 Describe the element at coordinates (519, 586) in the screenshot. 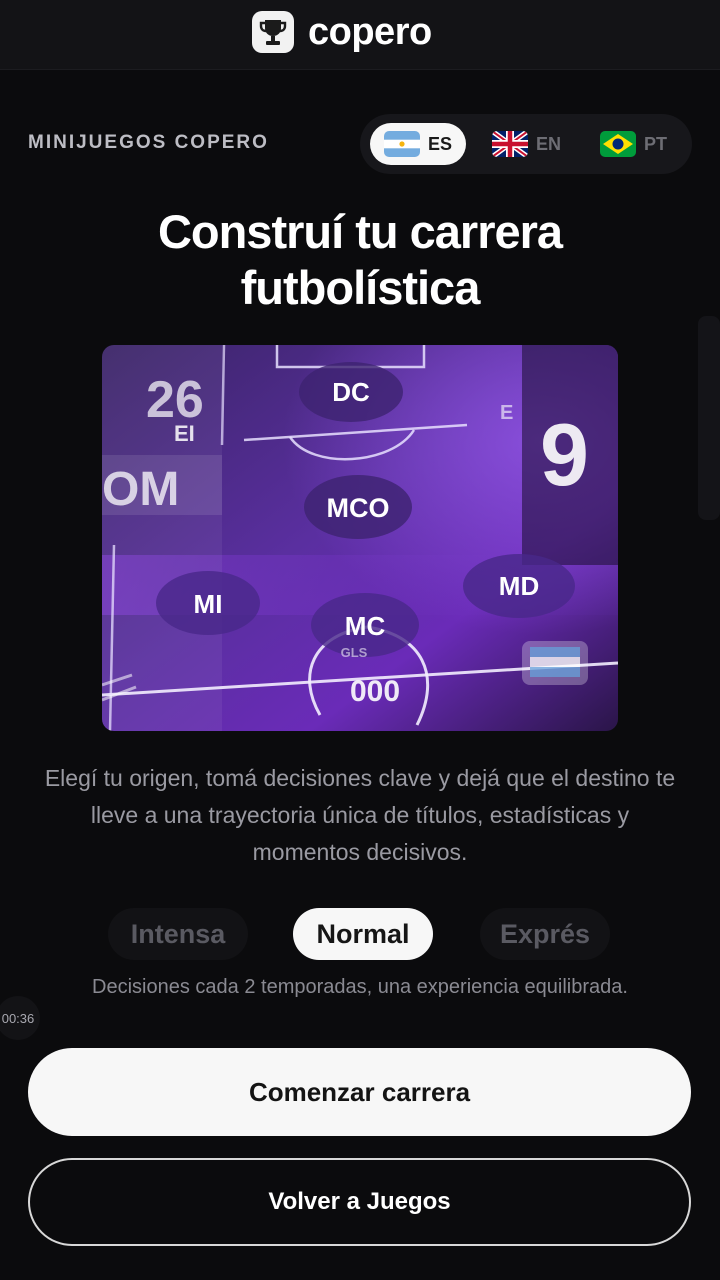

I see `position-md: MD` at that location.